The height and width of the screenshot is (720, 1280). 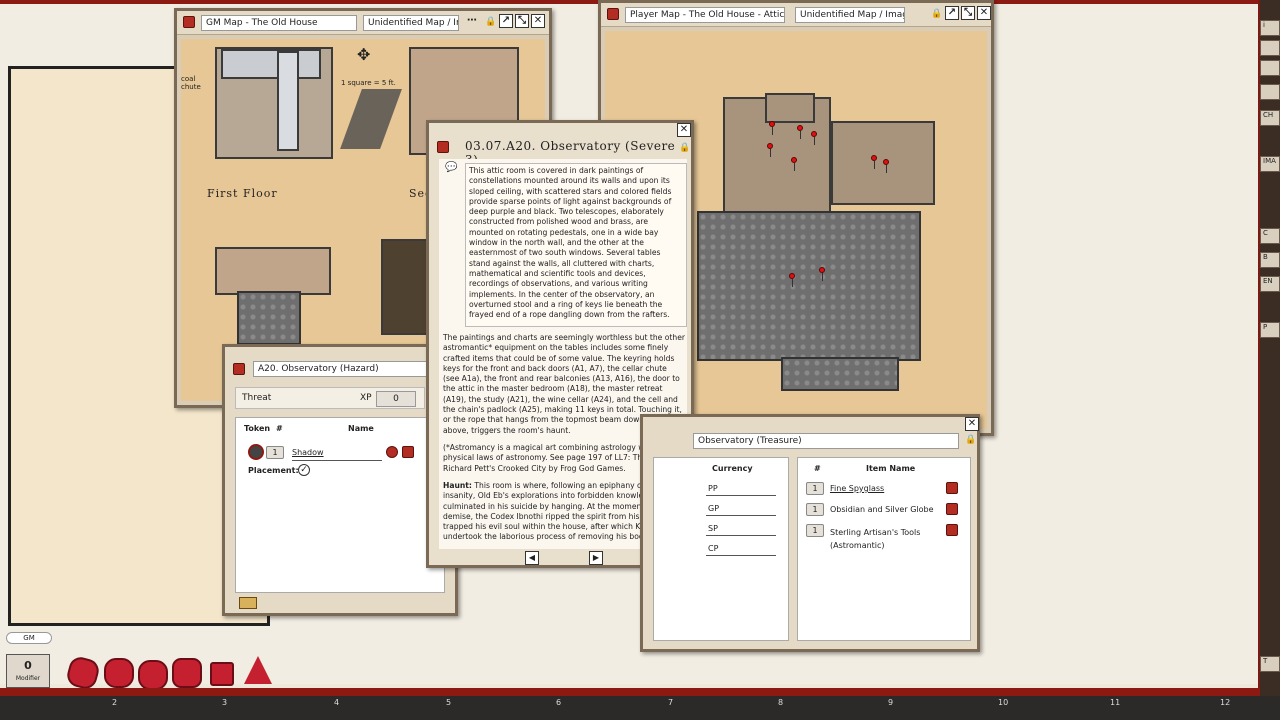 I want to click on sidebar-tab: P, so click(x=1270, y=330).